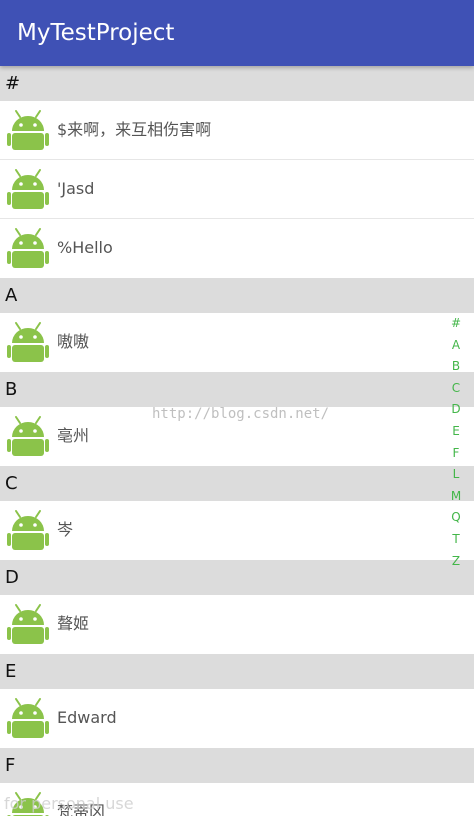 This screenshot has height=816, width=474. I want to click on index-letter: B, so click(456, 367).